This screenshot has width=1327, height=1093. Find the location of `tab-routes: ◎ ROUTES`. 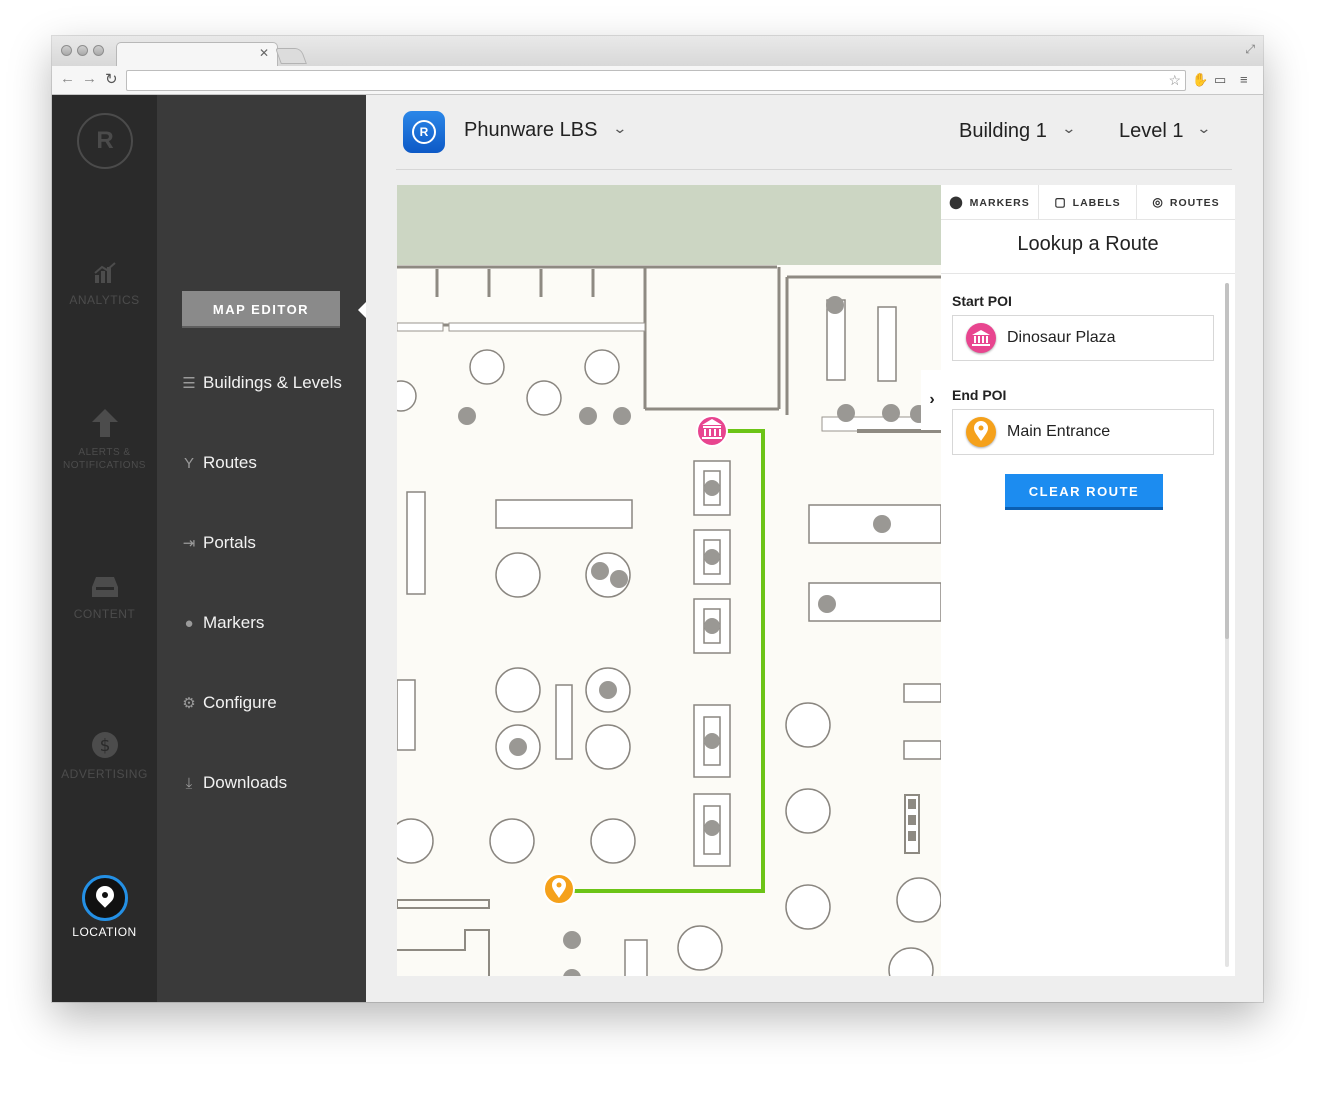

tab-routes: ◎ ROUTES is located at coordinates (1186, 202).